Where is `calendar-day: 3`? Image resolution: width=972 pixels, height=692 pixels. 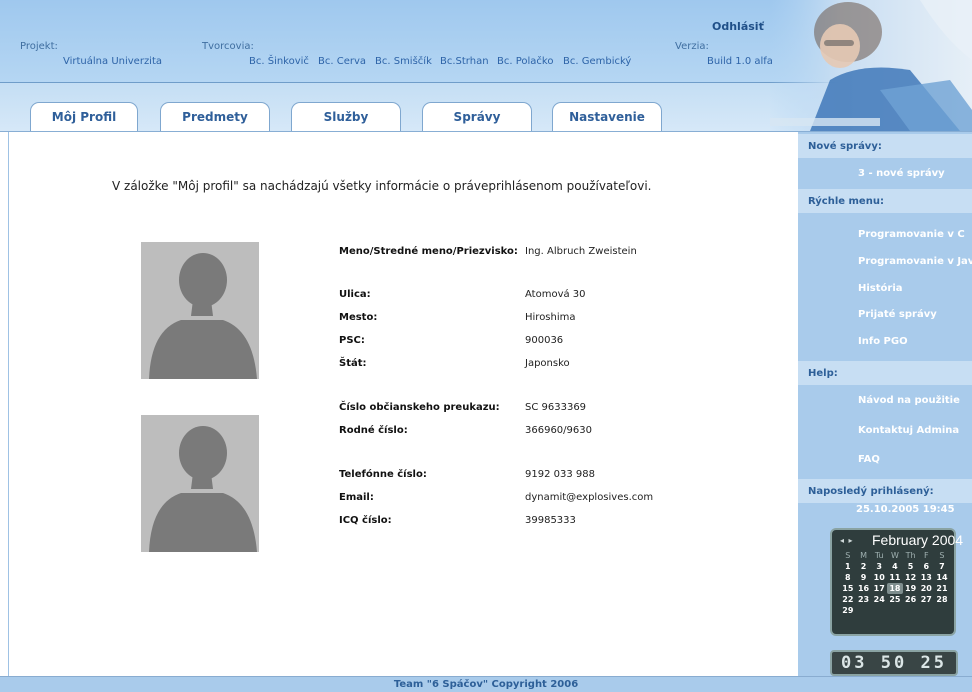
calendar-day: 3 is located at coordinates (879, 566).